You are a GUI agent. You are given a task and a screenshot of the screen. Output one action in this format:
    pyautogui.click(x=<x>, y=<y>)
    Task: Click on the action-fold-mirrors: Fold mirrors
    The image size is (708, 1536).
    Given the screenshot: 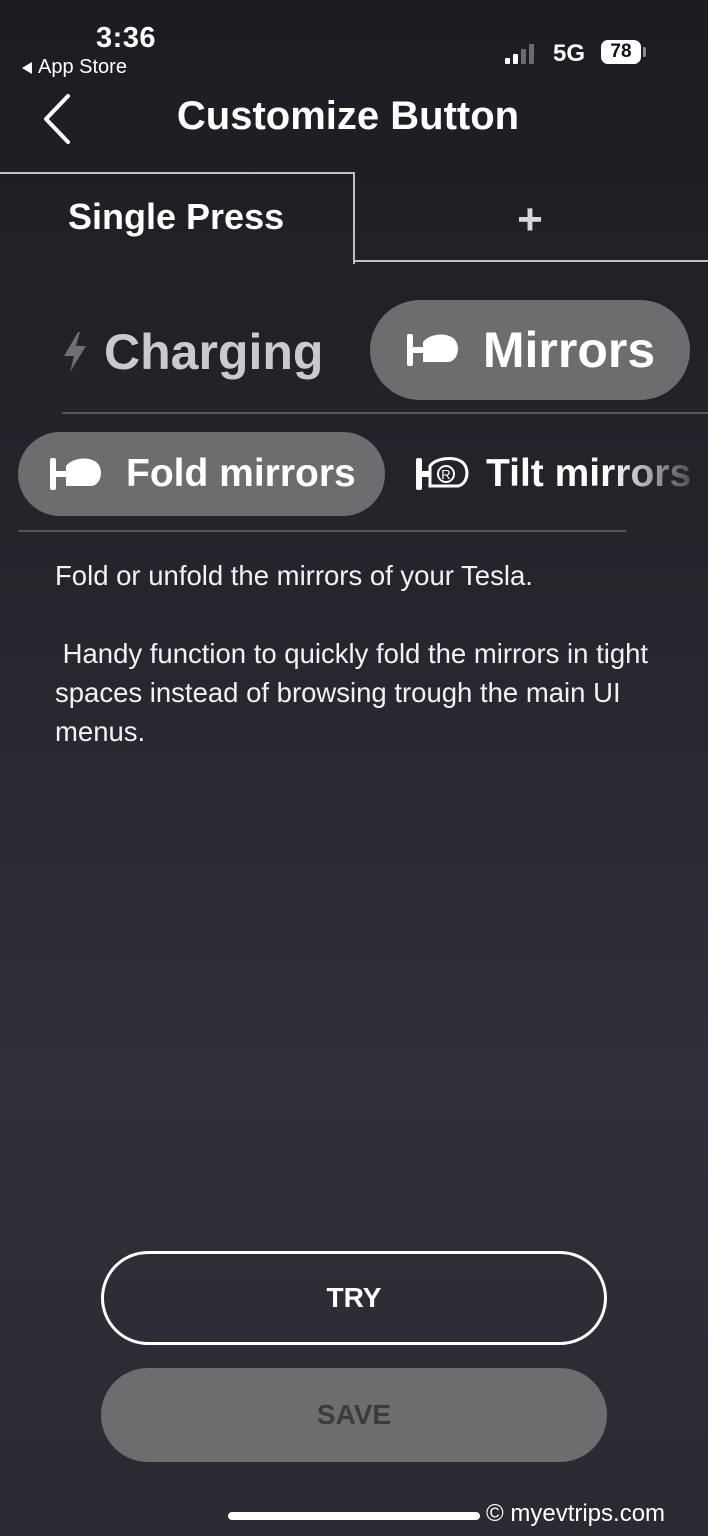 What is the action you would take?
    pyautogui.click(x=201, y=474)
    